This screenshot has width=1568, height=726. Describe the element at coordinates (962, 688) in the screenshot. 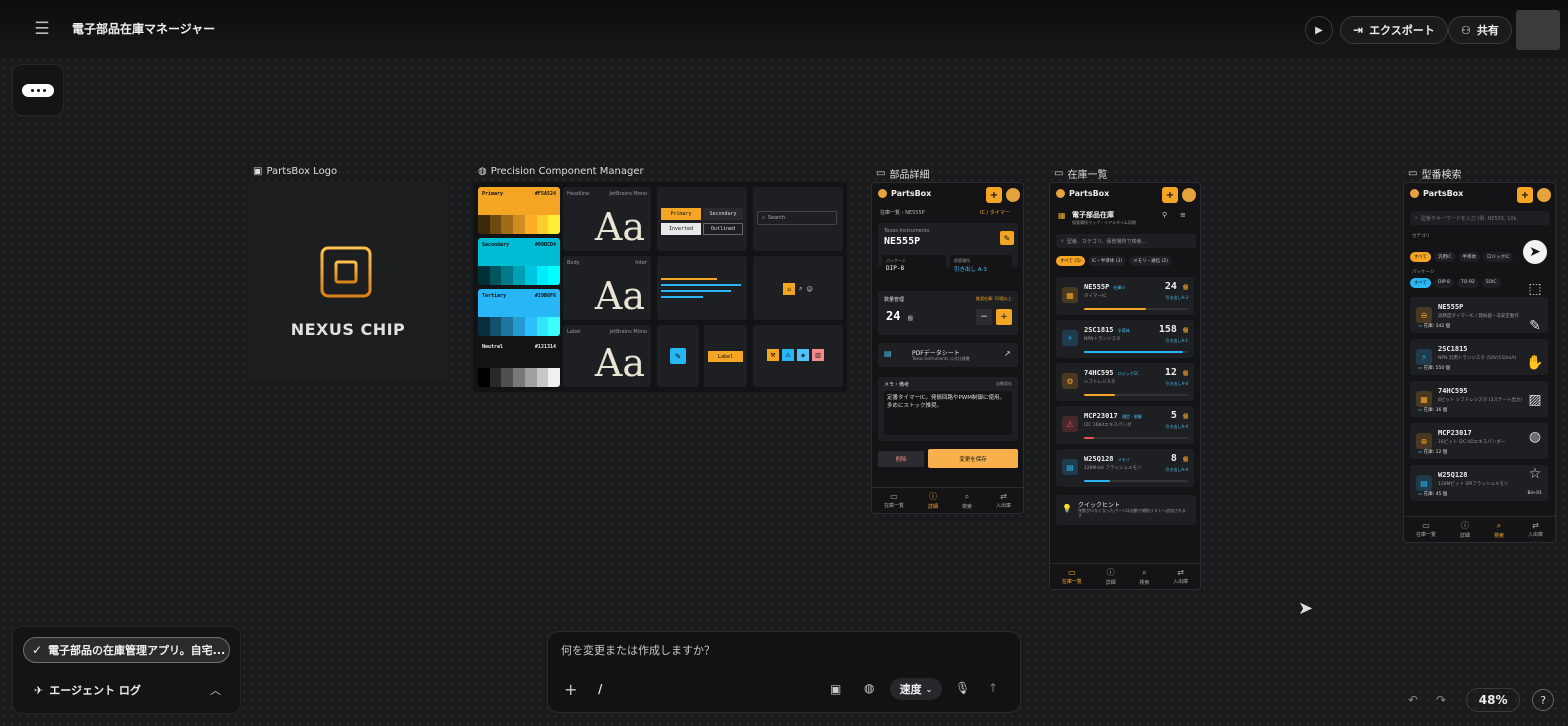

I see `microphone-icon: 🎙` at that location.